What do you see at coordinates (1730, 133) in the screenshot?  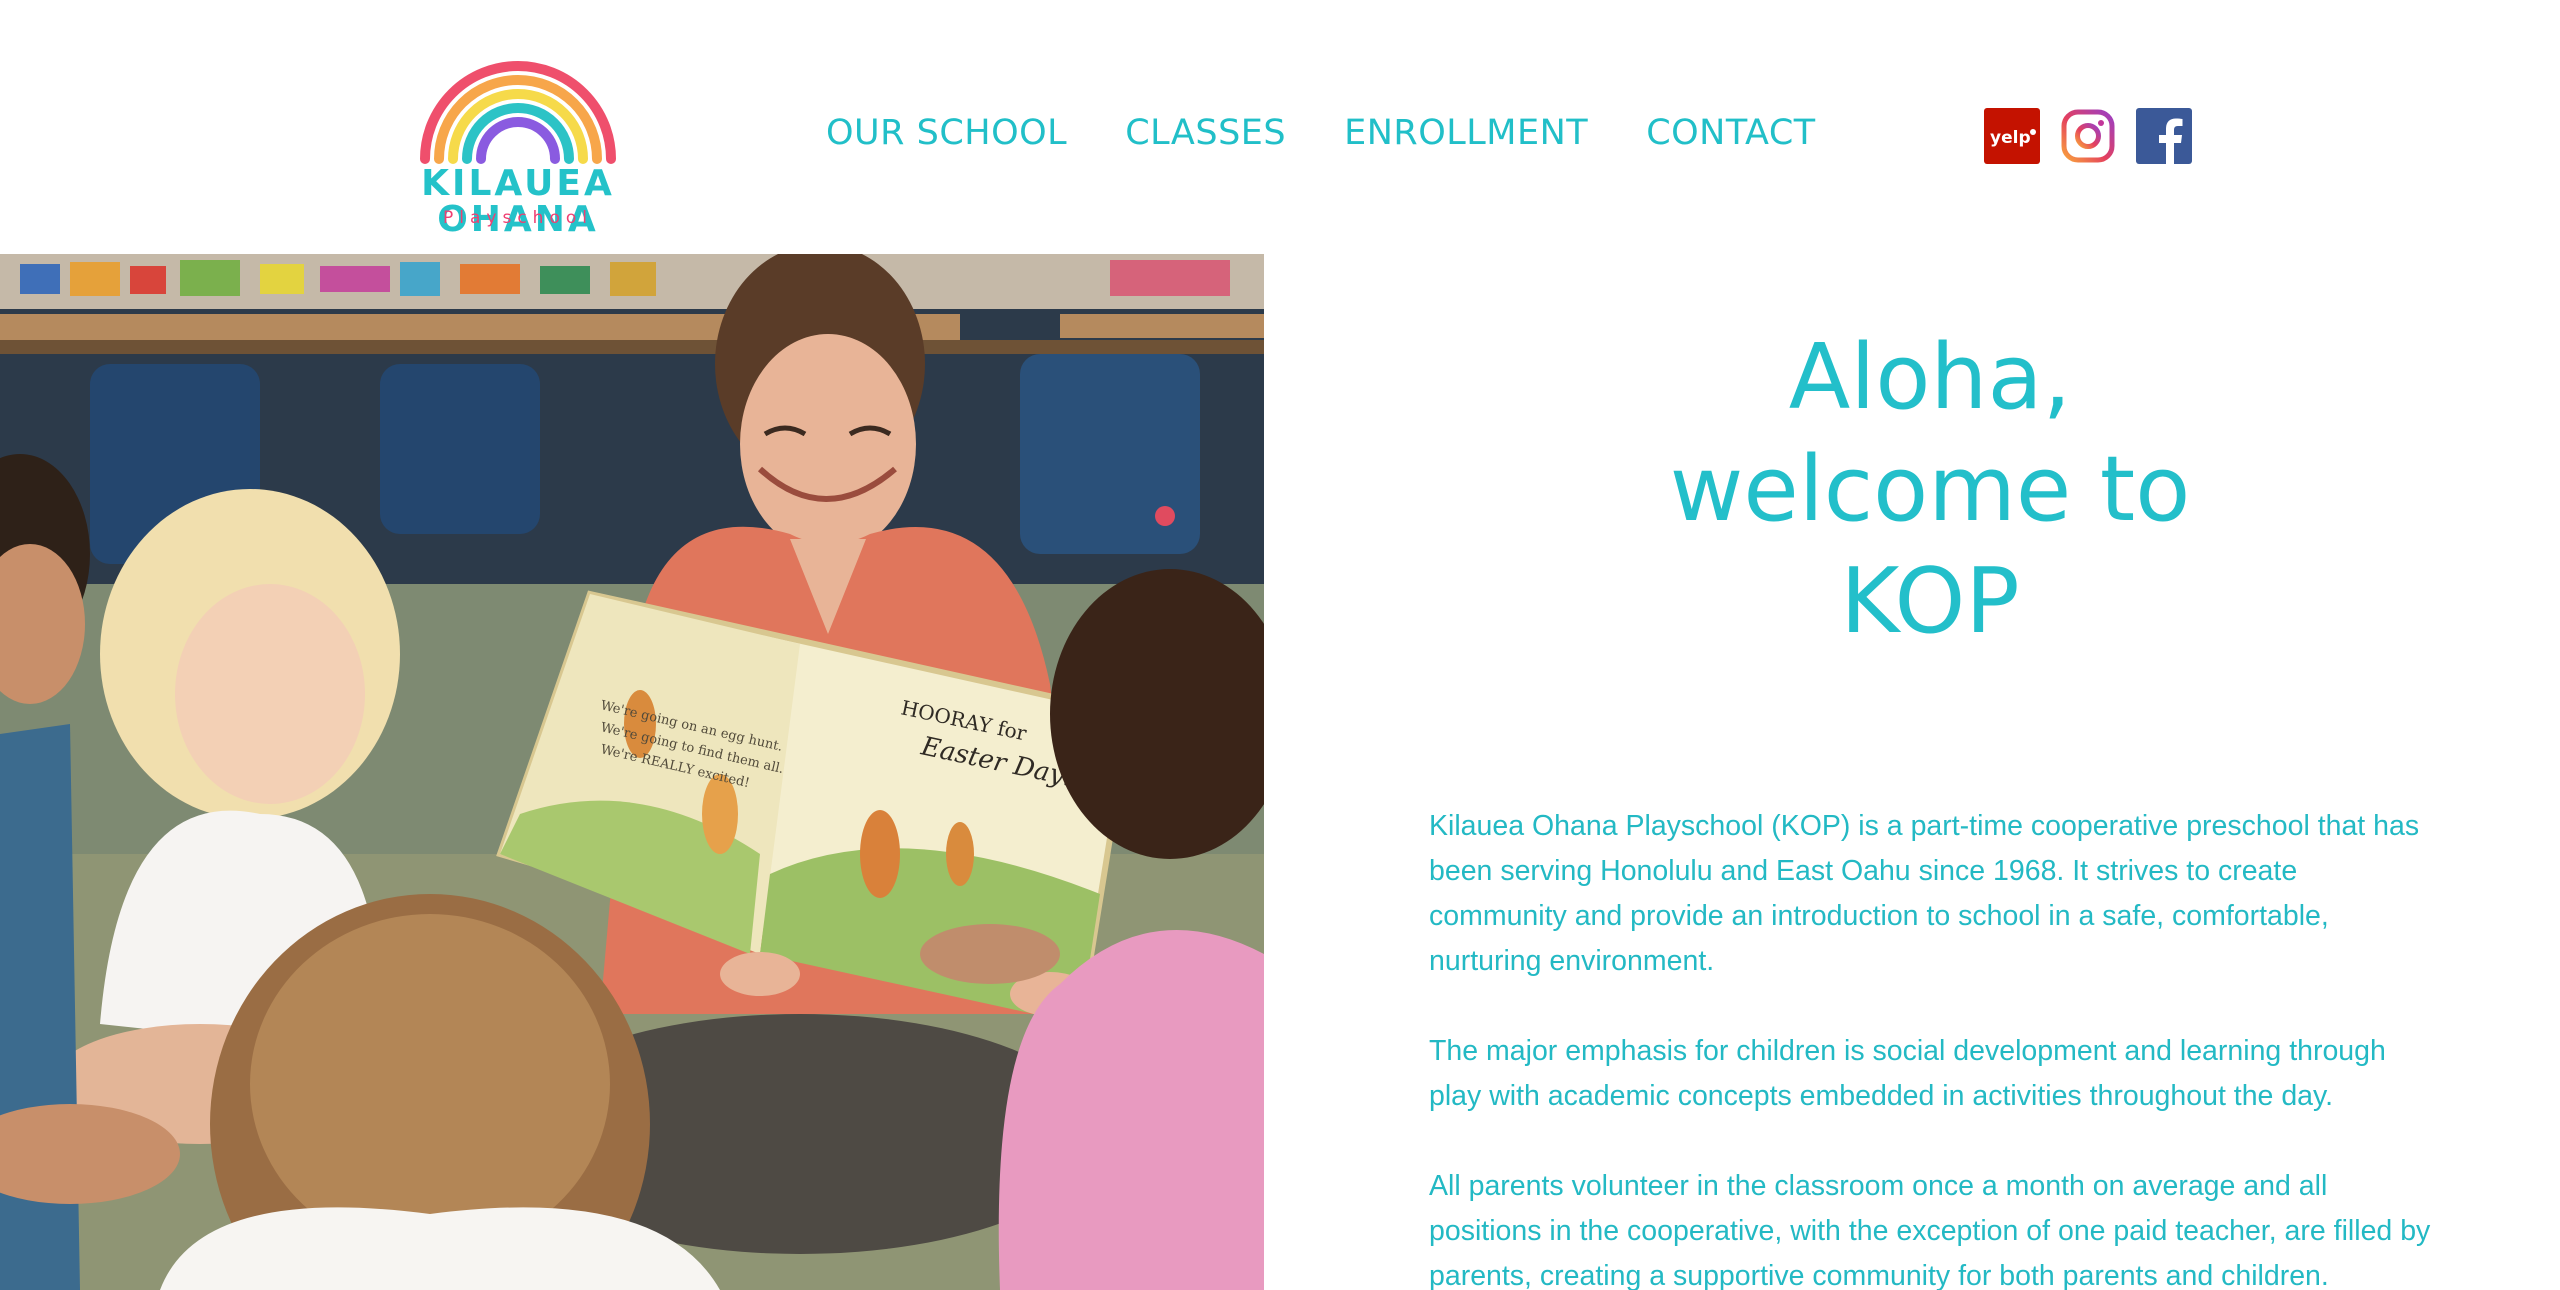 I see `nav-contact: CONTACT` at bounding box center [1730, 133].